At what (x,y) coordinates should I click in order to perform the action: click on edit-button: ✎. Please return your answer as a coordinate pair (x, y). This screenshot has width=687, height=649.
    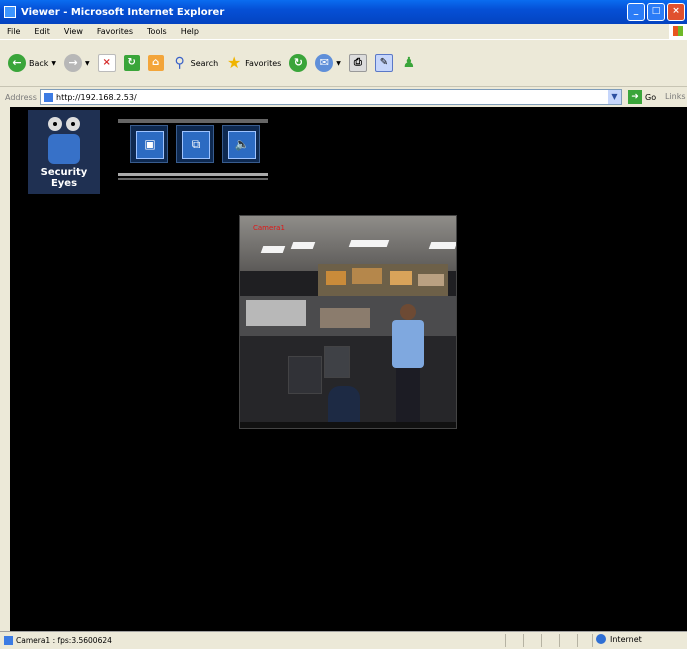
    Looking at the image, I should click on (383, 63).